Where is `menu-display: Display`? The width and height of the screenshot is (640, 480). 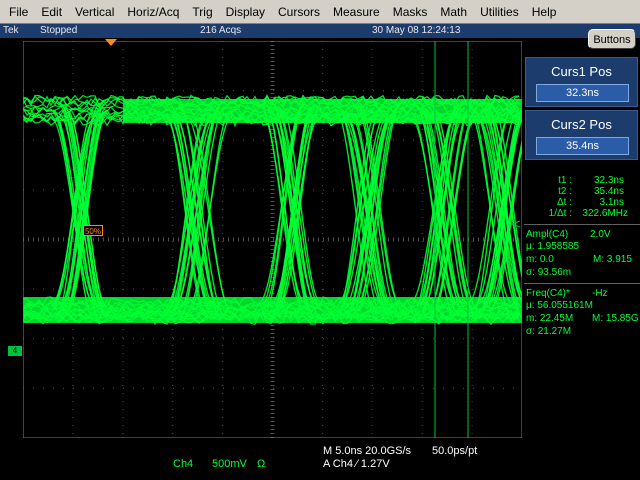 menu-display: Display is located at coordinates (241, 12).